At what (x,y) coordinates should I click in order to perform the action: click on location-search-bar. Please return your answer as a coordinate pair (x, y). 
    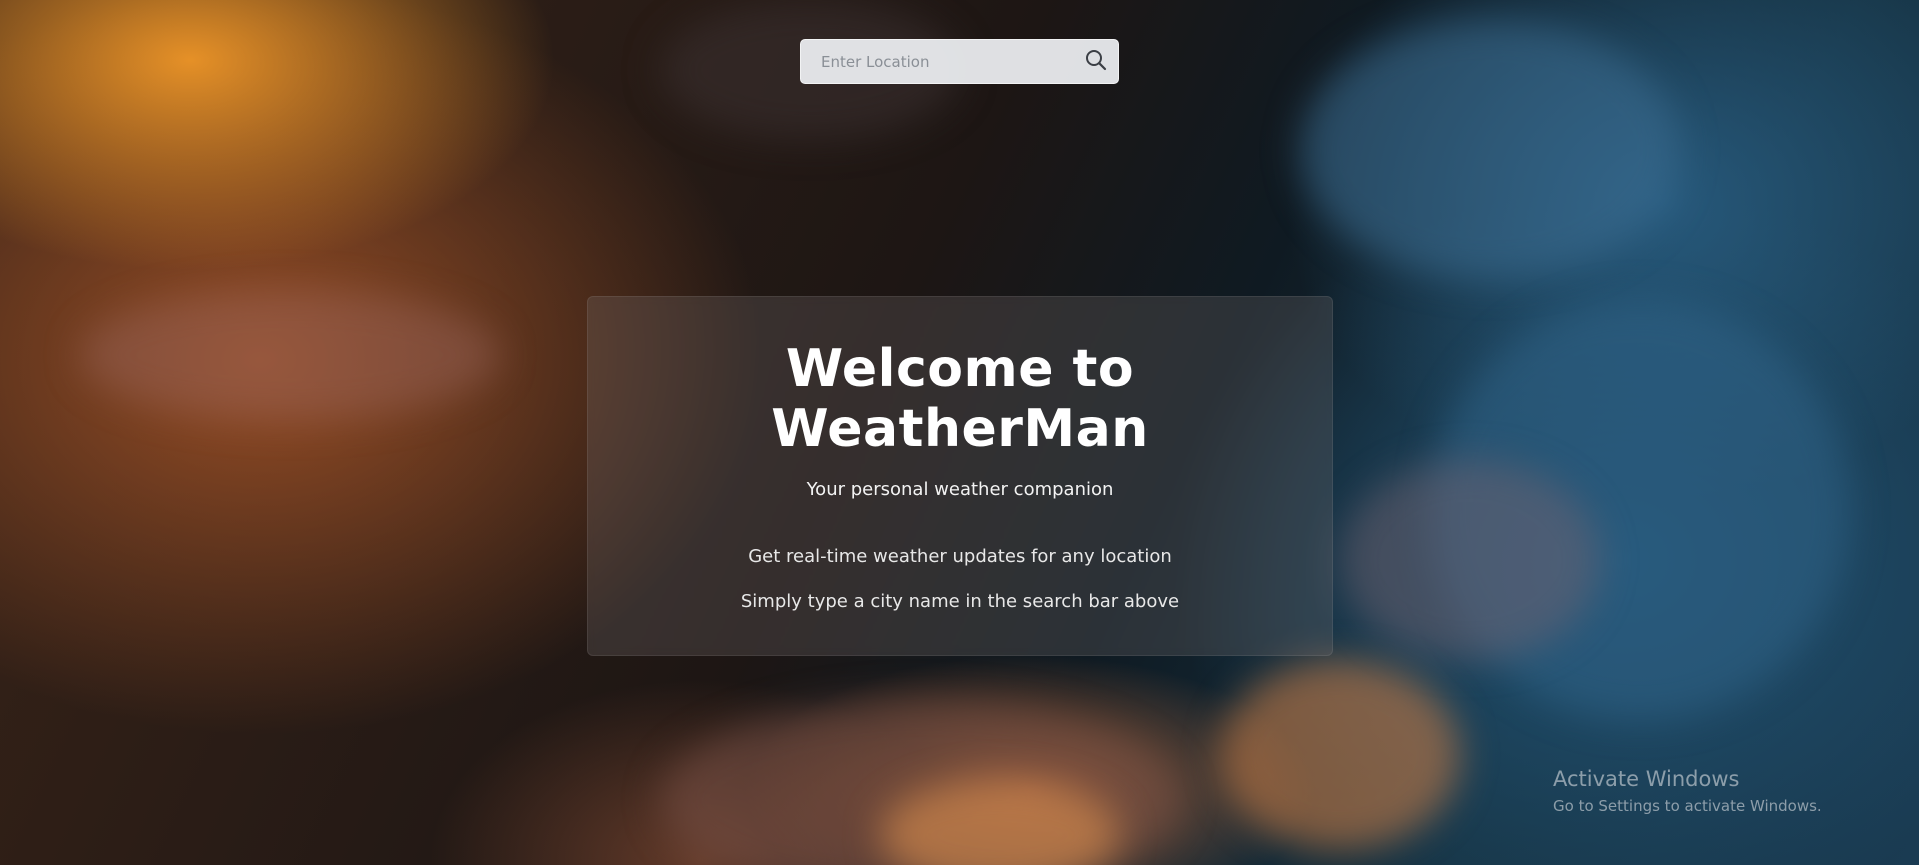
    Looking at the image, I should click on (959, 61).